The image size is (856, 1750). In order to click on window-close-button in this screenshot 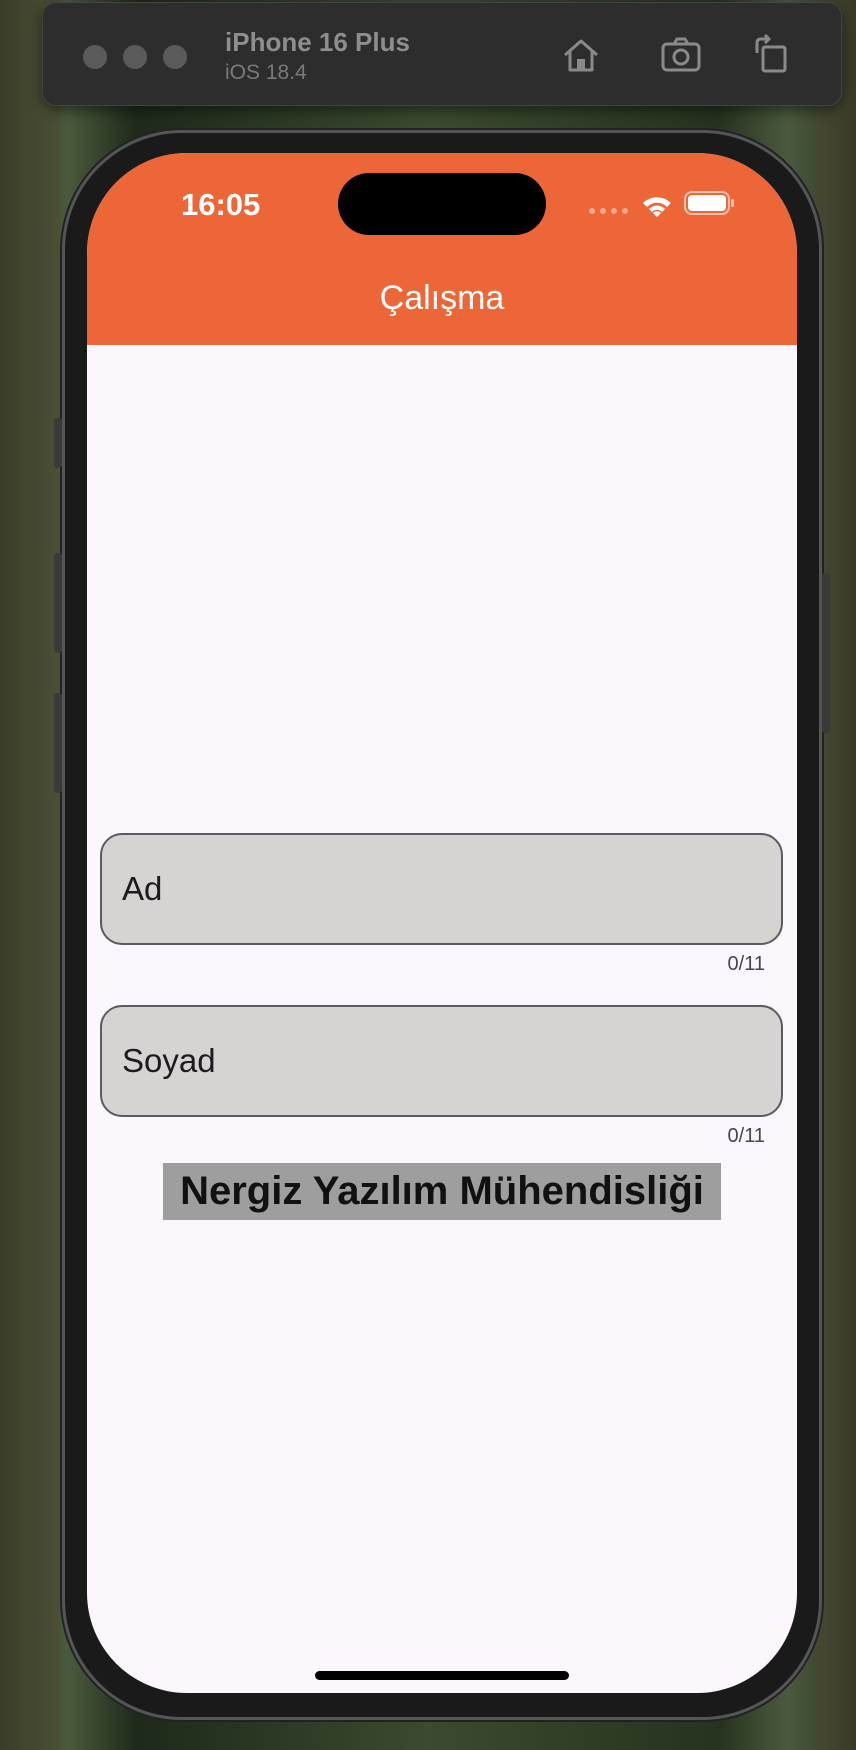, I will do `click(95, 57)`.